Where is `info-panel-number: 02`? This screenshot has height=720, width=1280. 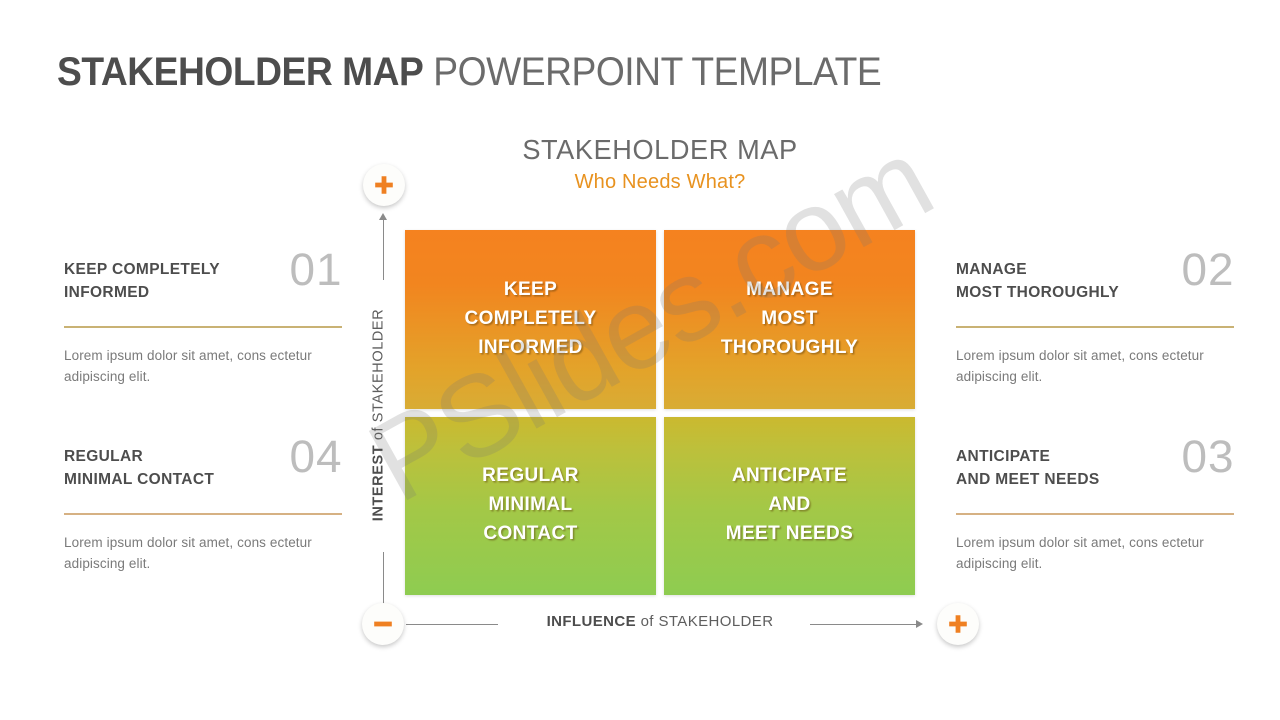 info-panel-number: 02 is located at coordinates (1208, 269).